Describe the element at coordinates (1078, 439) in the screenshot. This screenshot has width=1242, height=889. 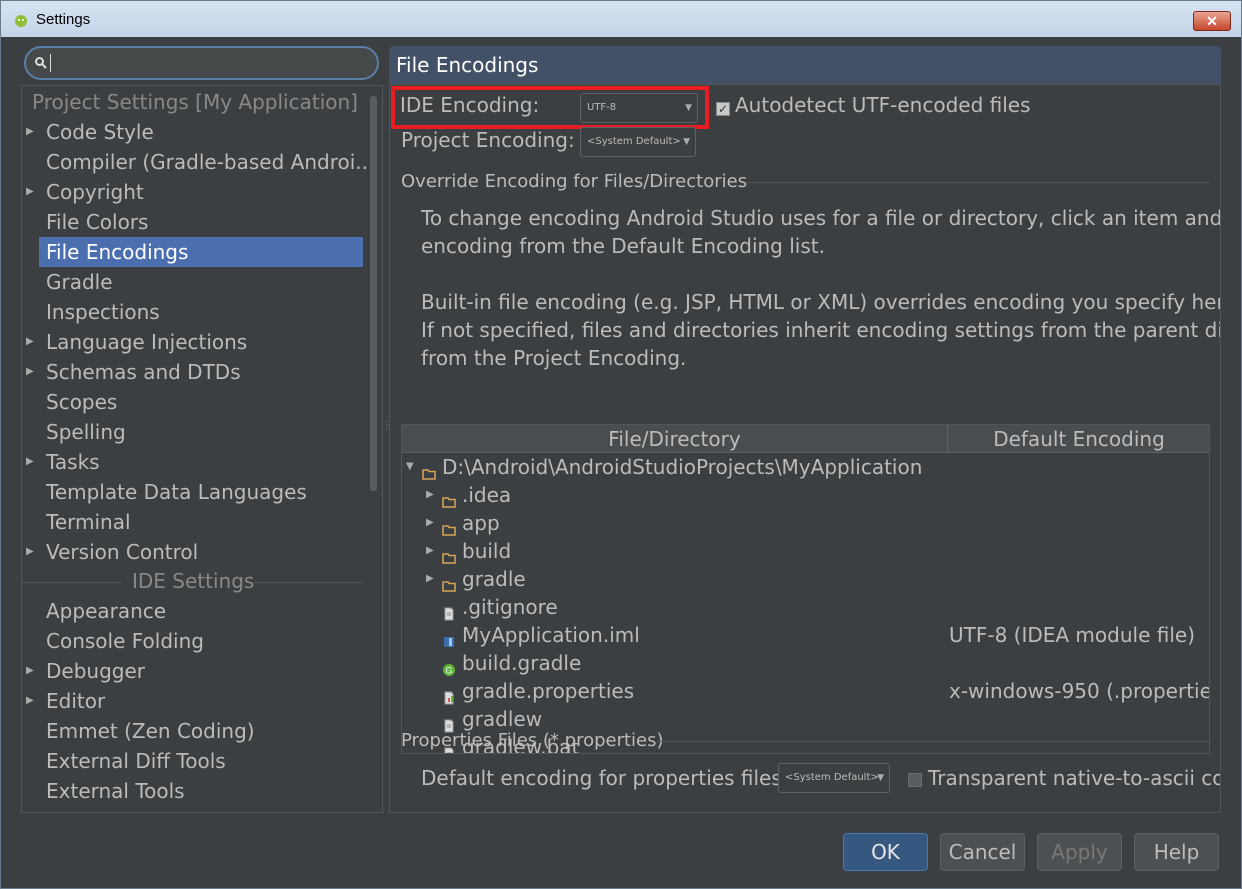
I see `column-header-encoding: Default Encoding` at that location.